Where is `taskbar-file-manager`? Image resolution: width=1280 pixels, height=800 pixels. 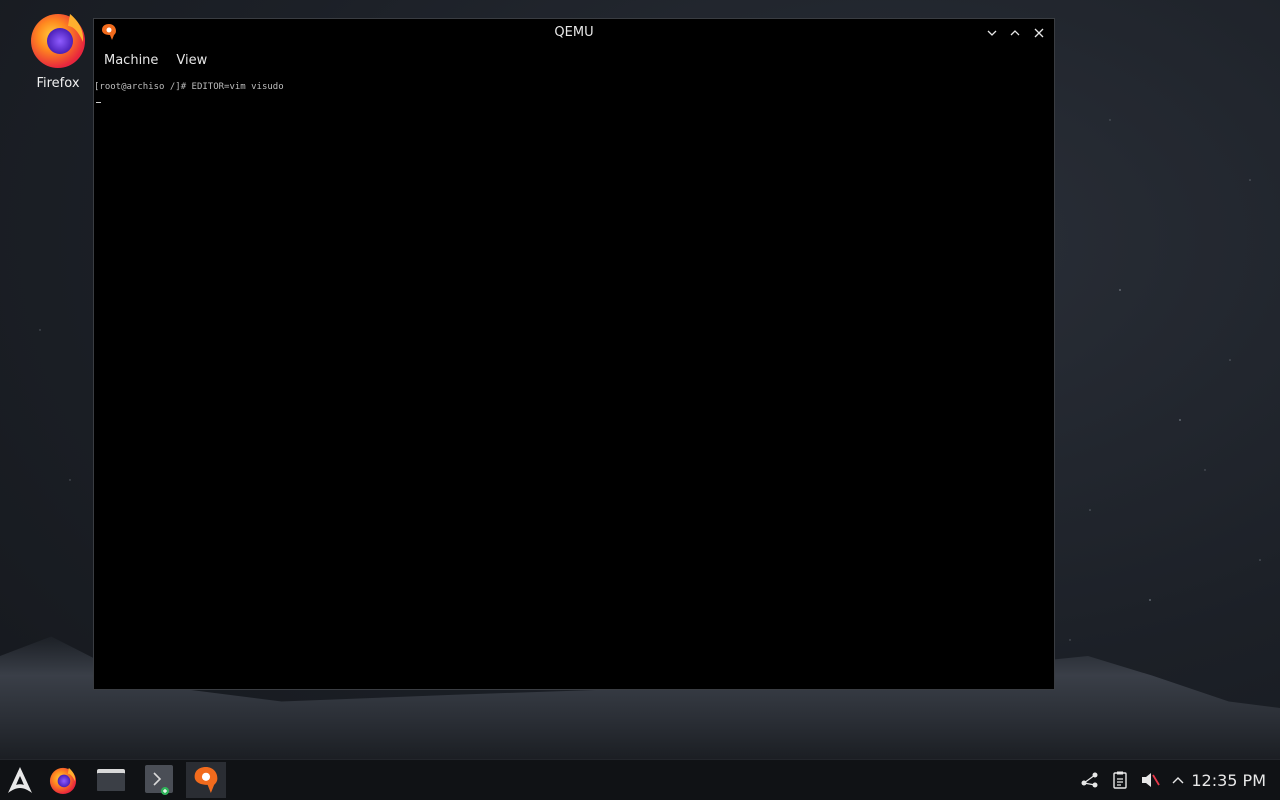 taskbar-file-manager is located at coordinates (111, 780).